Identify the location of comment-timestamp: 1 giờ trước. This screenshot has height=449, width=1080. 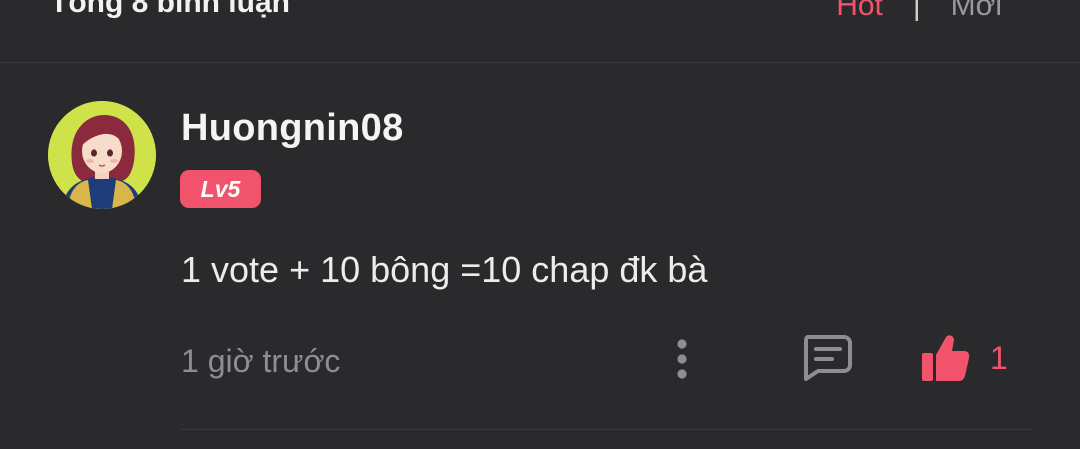
(261, 361).